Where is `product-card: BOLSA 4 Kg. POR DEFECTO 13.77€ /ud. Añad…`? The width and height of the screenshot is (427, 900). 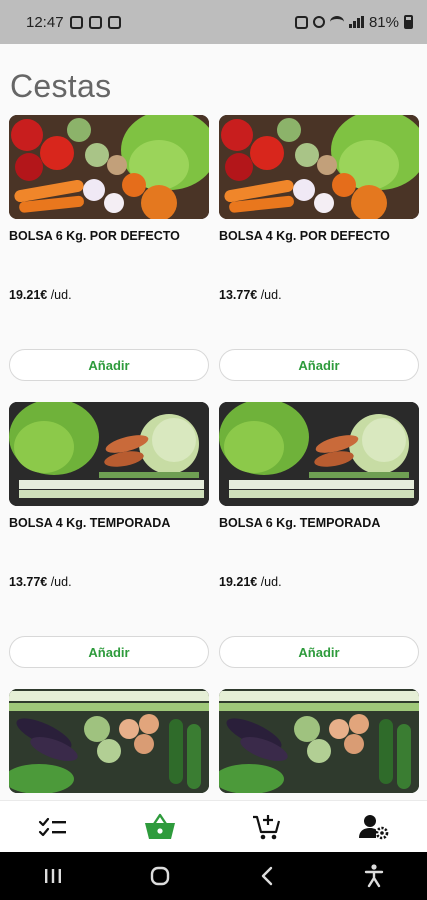 product-card: BOLSA 4 Kg. POR DEFECTO 13.77€ /ud. Añad… is located at coordinates (319, 250).